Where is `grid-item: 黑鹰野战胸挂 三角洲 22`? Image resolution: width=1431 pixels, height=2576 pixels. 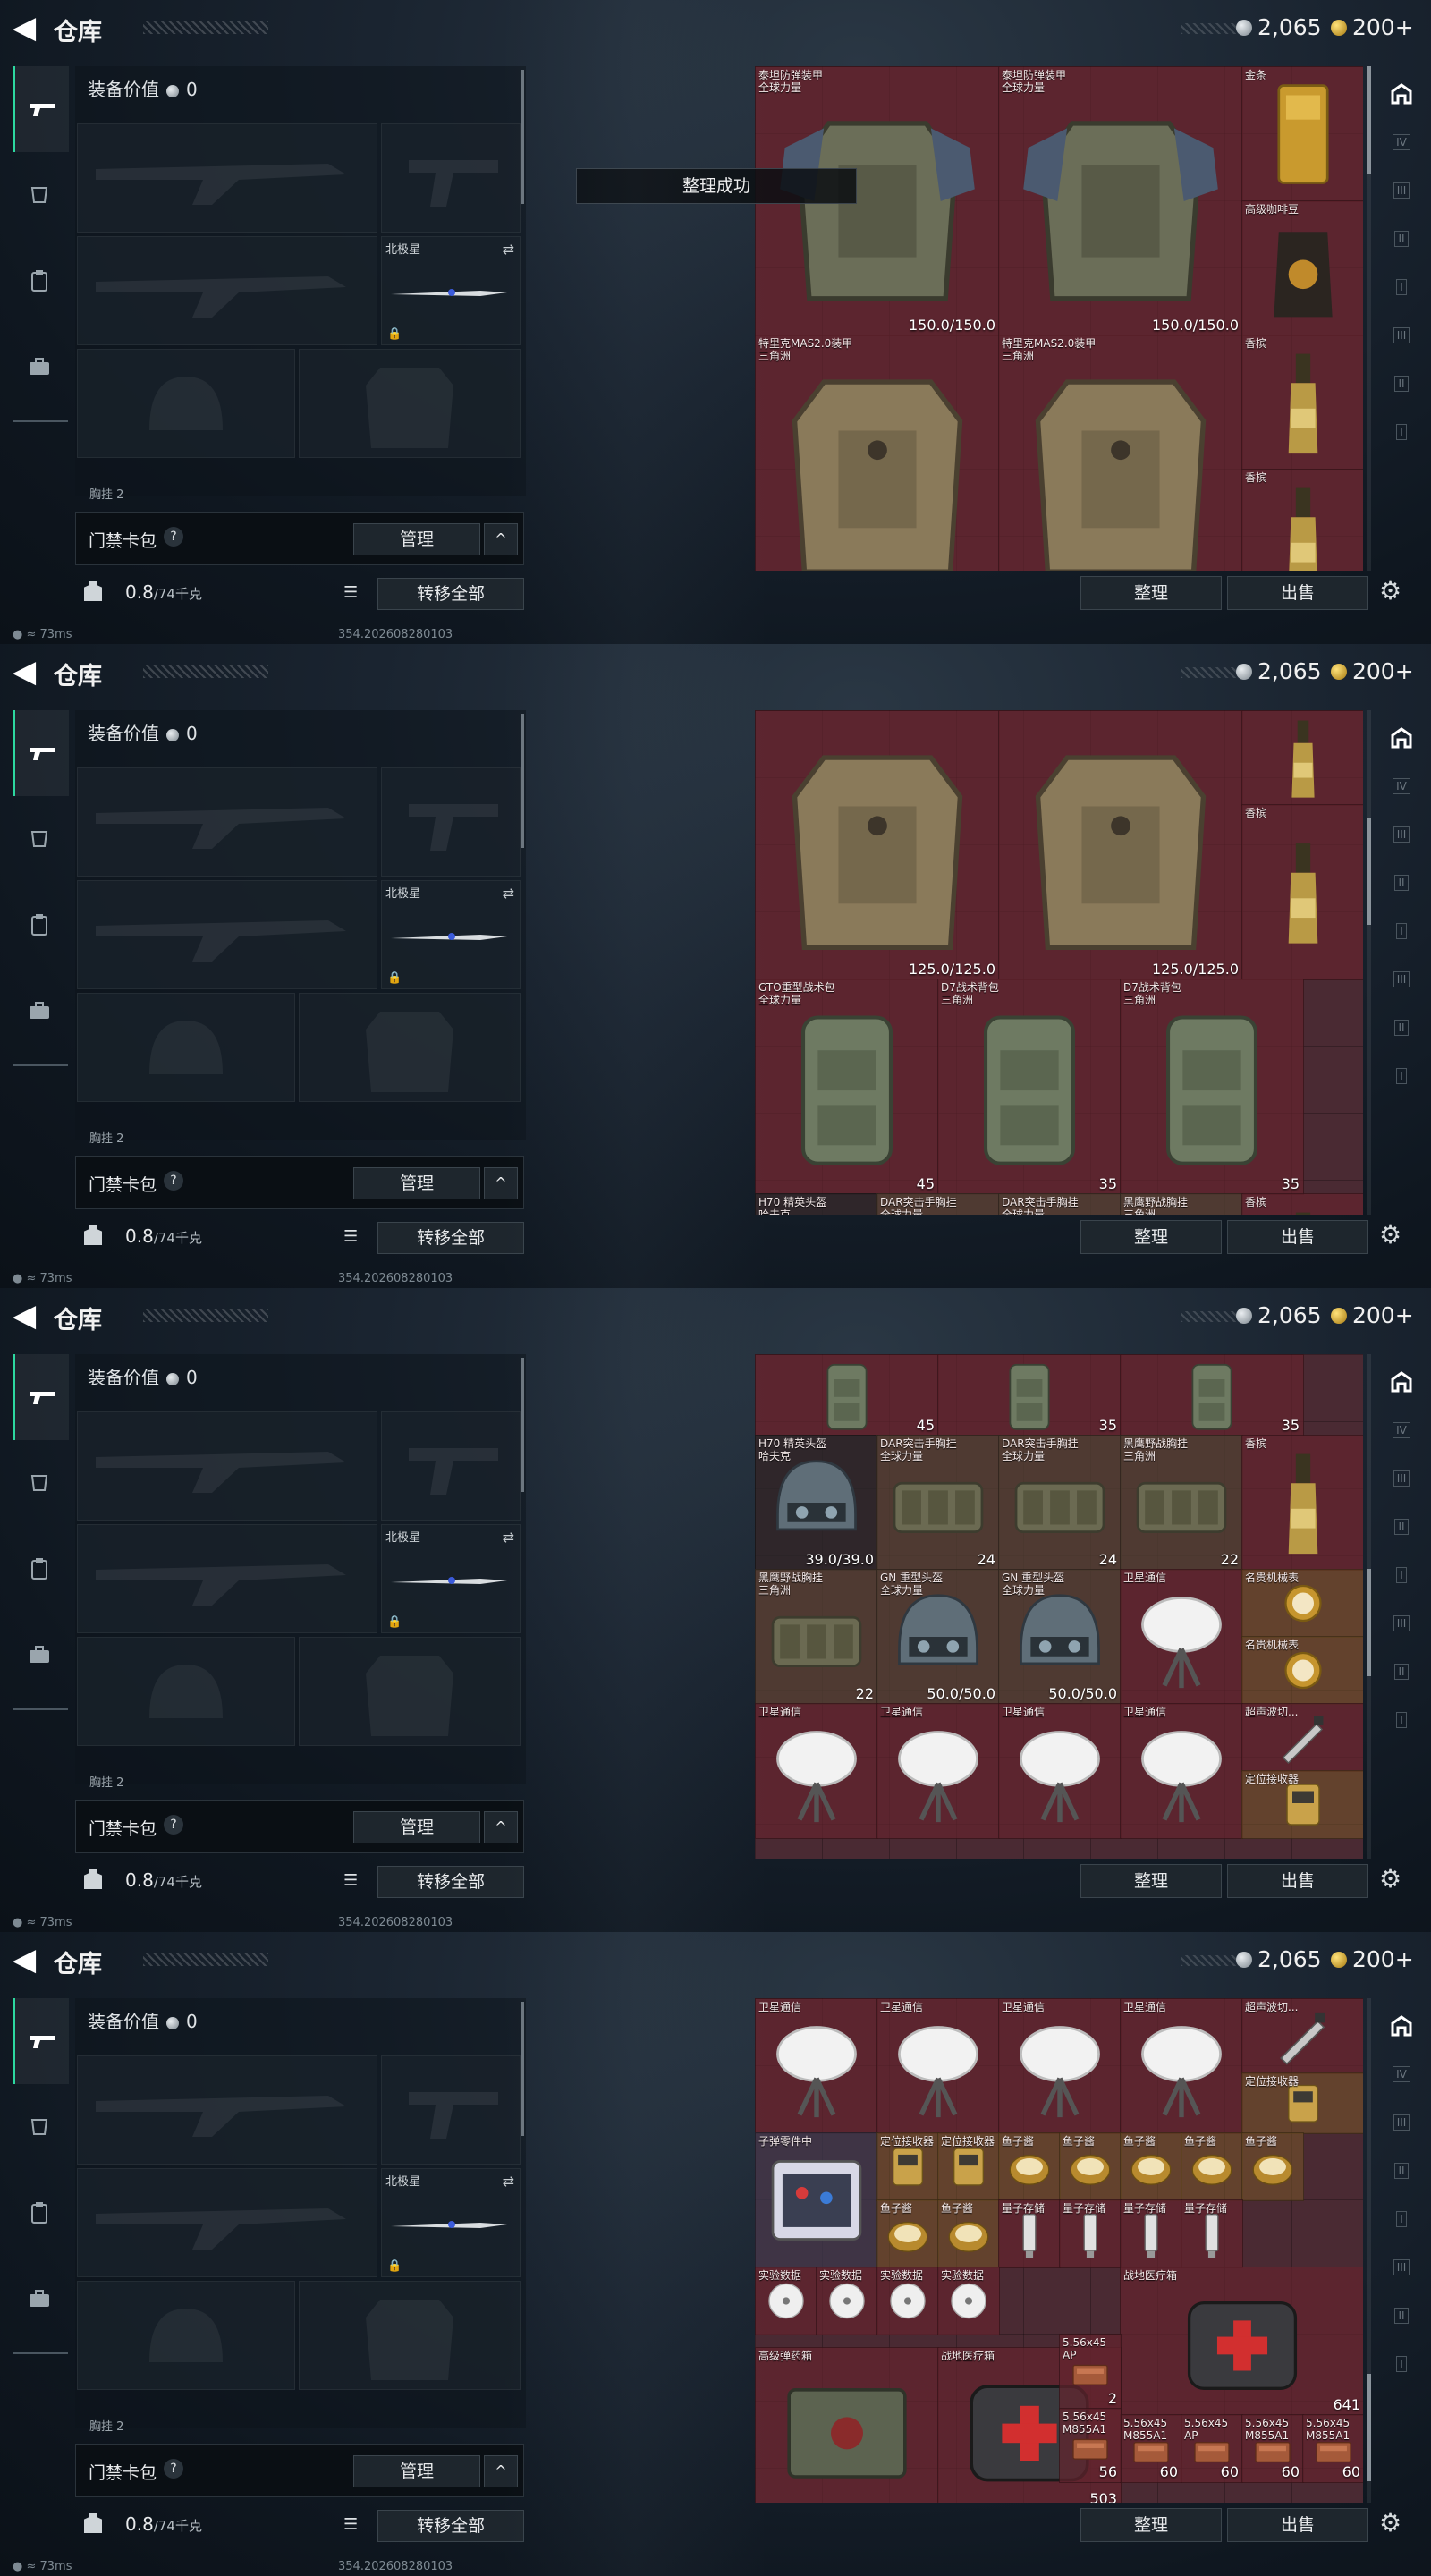 grid-item: 黑鹰野战胸挂 三角洲 22 is located at coordinates (817, 1637).